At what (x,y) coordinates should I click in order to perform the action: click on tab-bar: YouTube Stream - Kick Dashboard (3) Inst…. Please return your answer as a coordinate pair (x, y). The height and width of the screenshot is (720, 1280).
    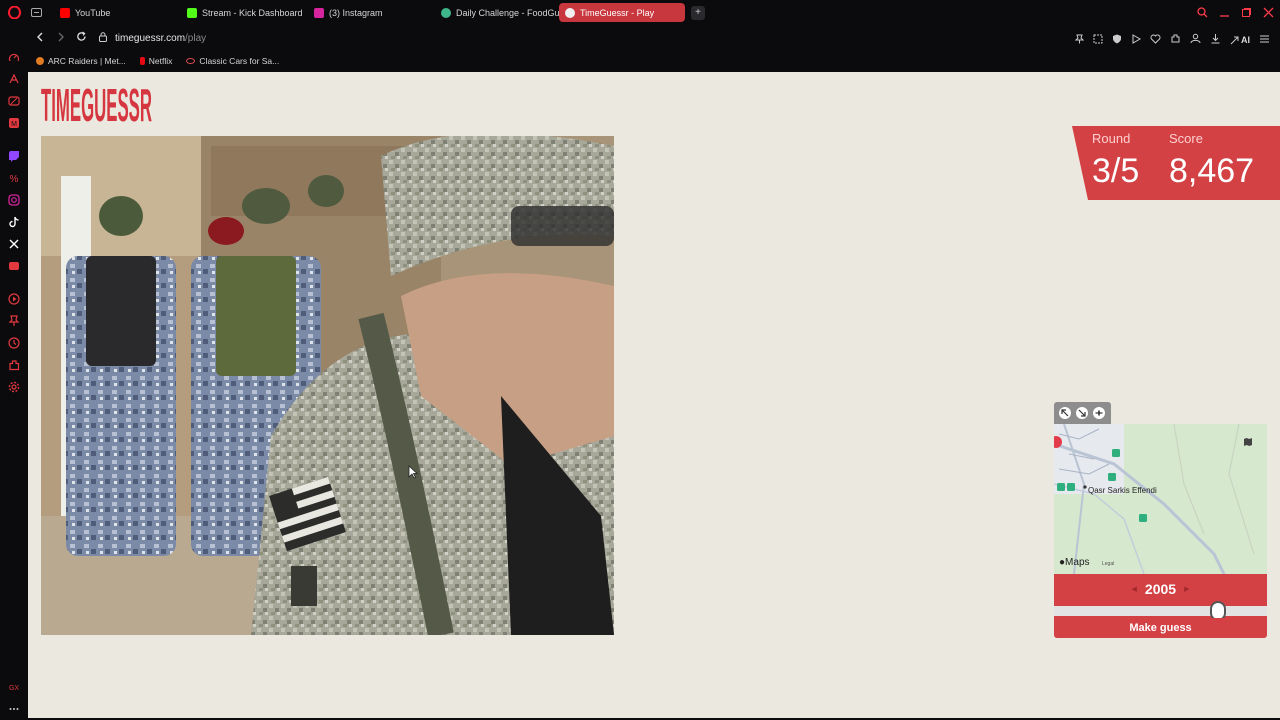
    Looking at the image, I should click on (640, 12).